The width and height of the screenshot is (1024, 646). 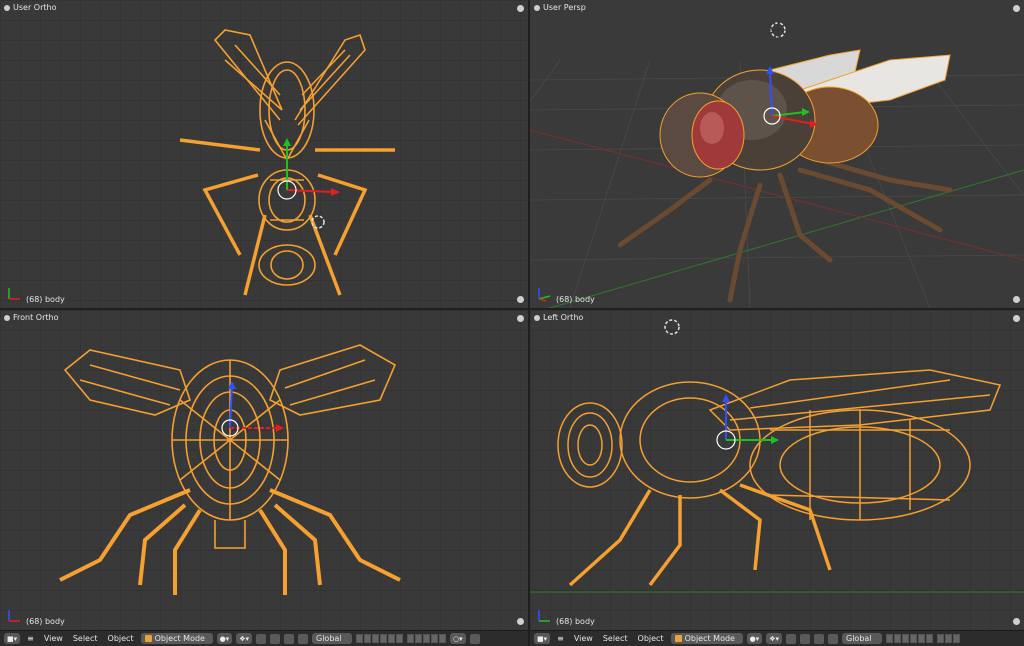 What do you see at coordinates (563, 317) in the screenshot?
I see `viewport-title-label: Left Ortho` at bounding box center [563, 317].